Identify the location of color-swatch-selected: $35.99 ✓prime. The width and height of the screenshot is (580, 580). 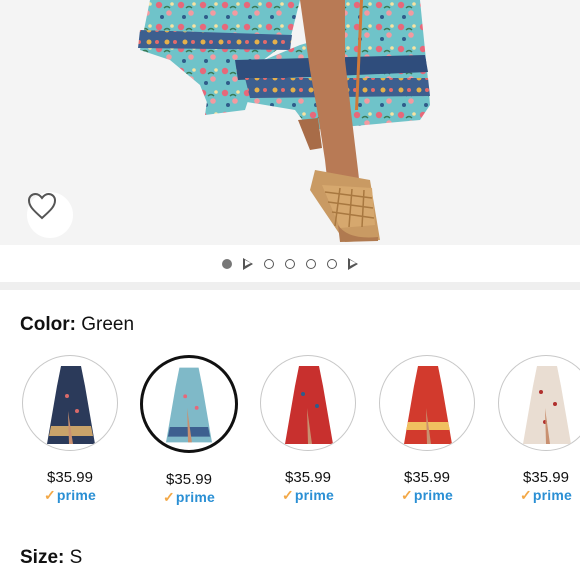
(189, 430).